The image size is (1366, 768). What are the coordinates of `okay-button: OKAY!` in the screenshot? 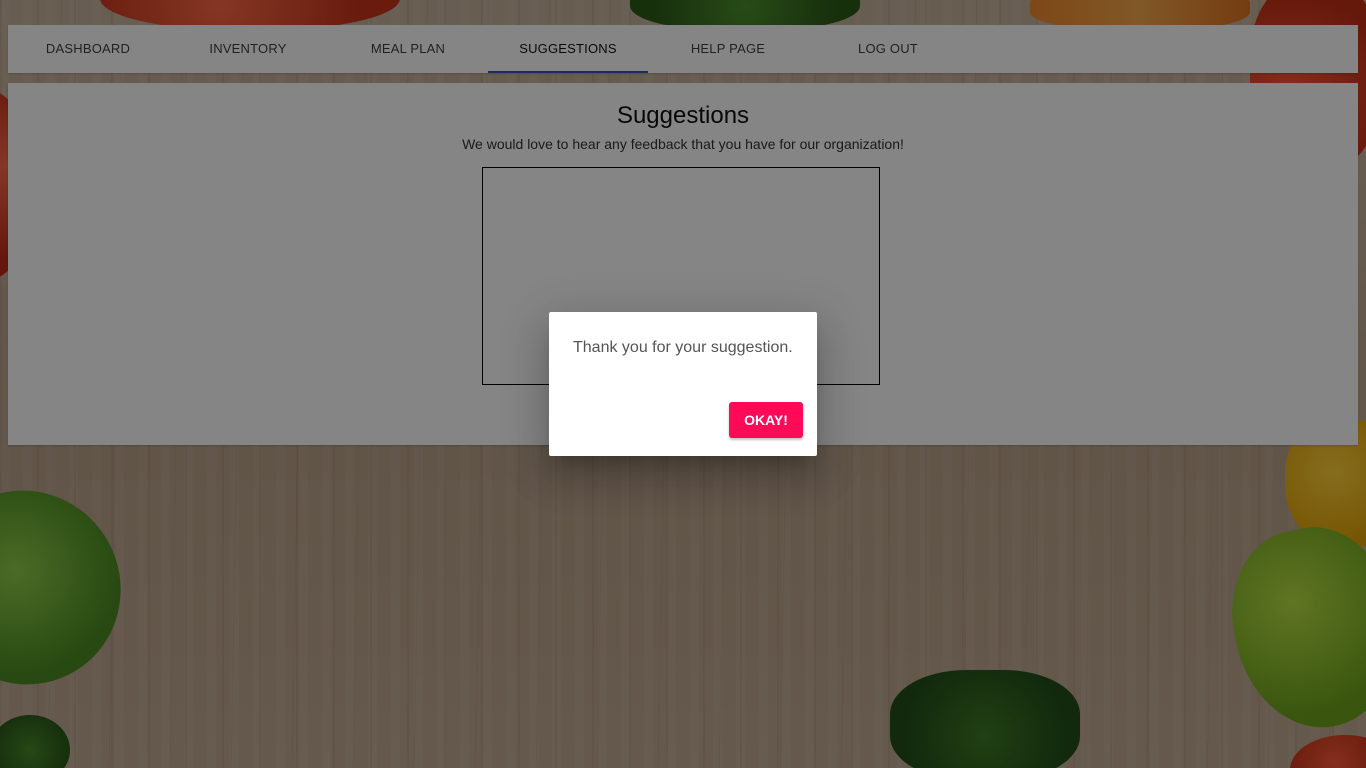 It's located at (766, 420).